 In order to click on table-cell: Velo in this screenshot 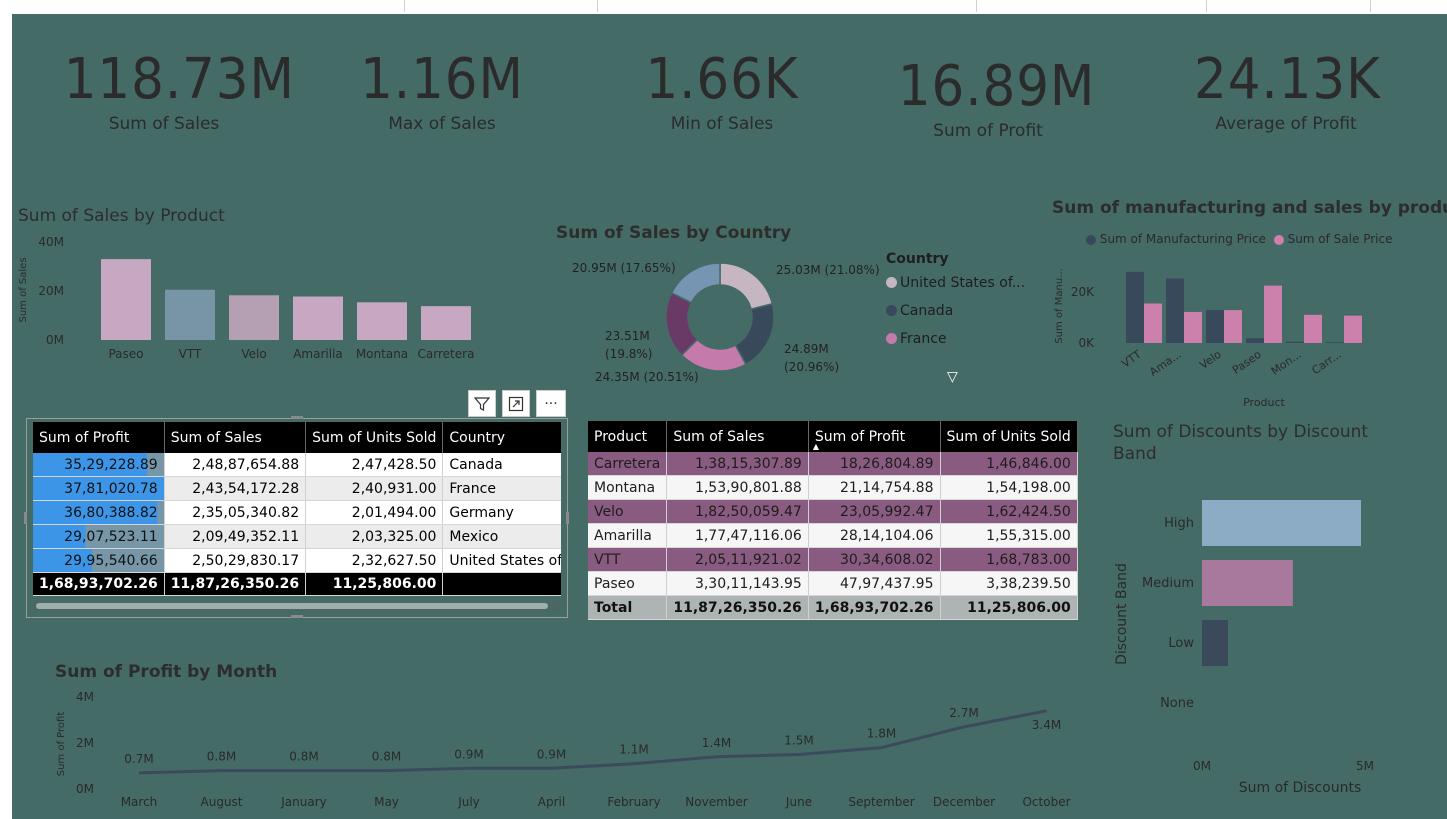, I will do `click(628, 511)`.